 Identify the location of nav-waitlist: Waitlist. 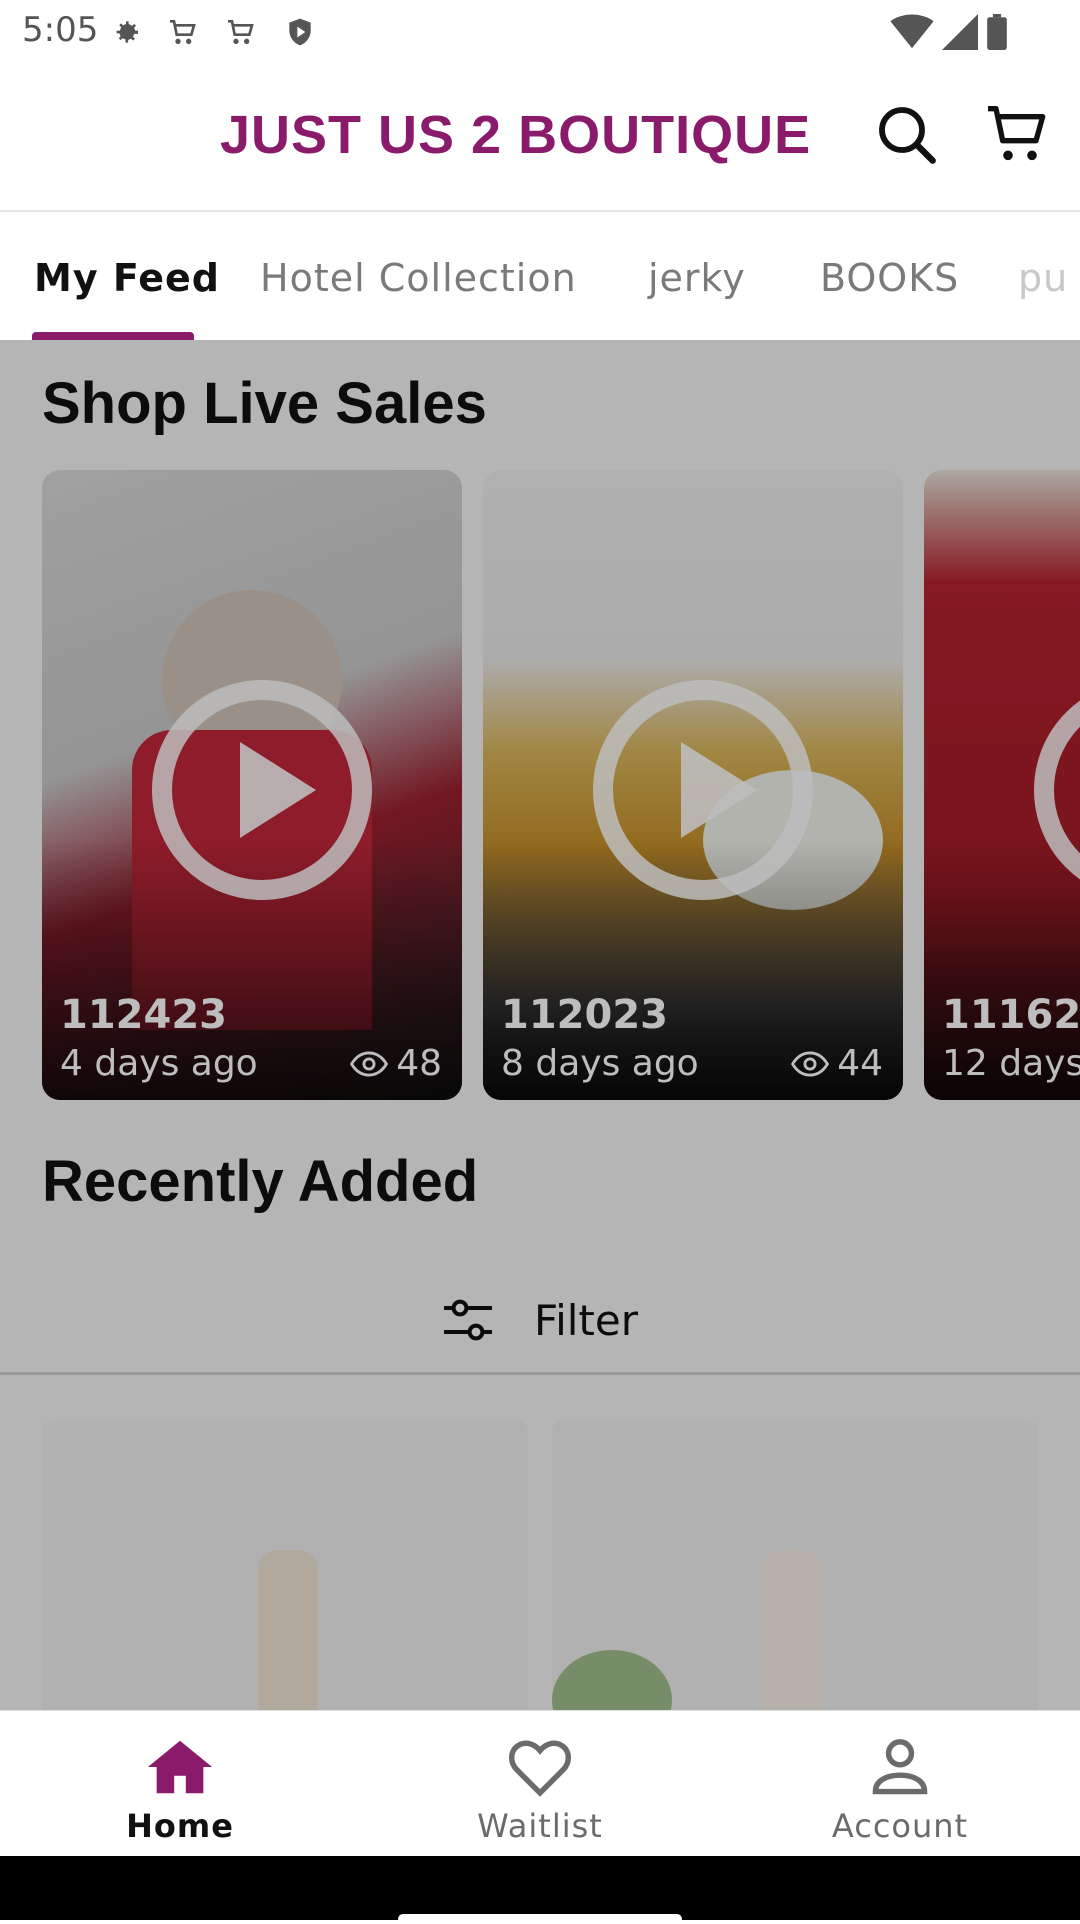
(540, 1784).